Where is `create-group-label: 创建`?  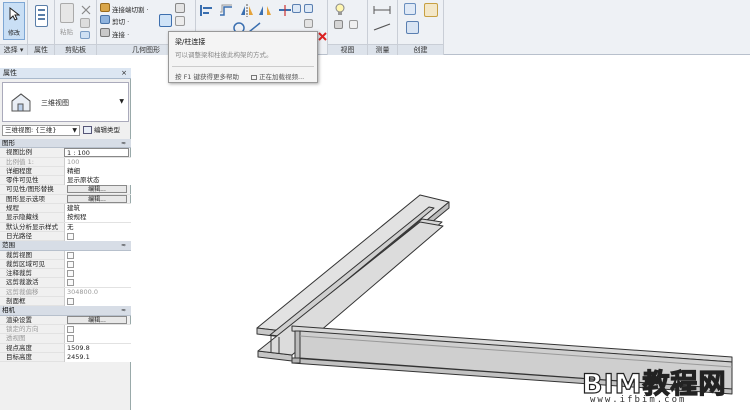
create-group-label: 创建 is located at coordinates (420, 49).